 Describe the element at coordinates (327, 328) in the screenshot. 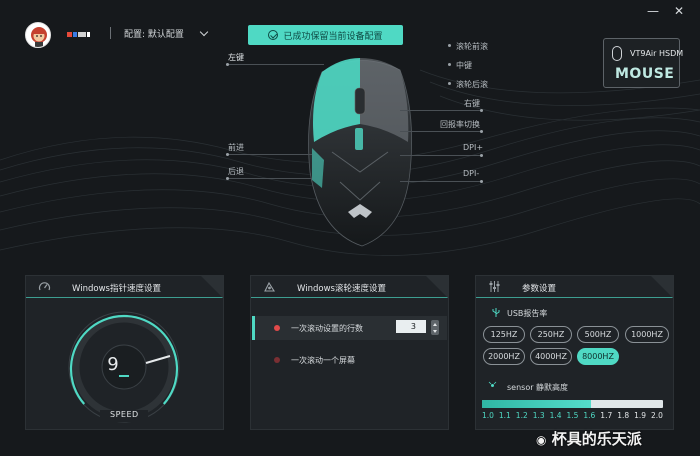

I see `option-lines-label: 一次滚动设置的行数` at that location.